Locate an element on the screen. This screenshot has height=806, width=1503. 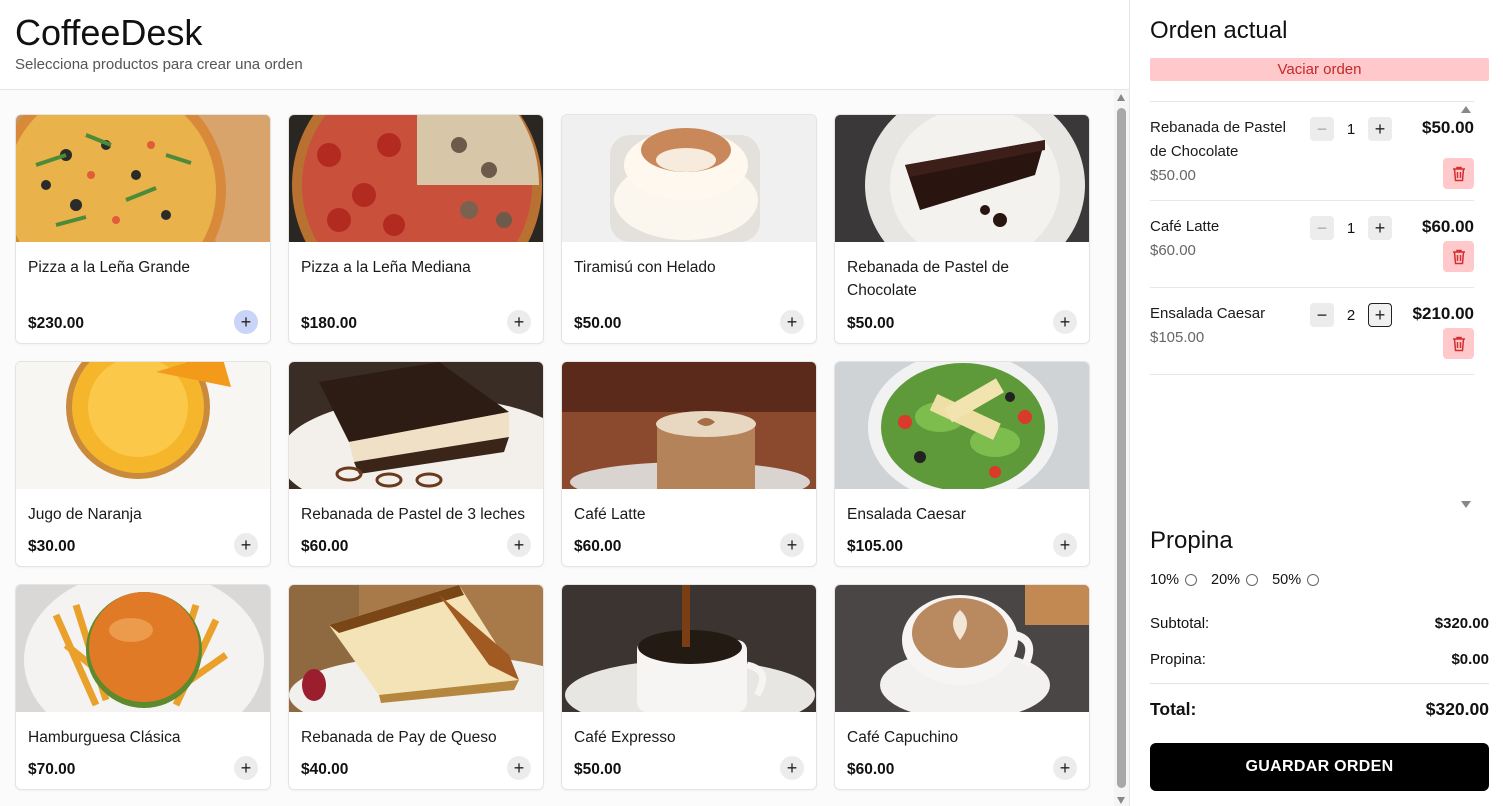
product-card: Hamburguesa Clásica $70.00 + is located at coordinates (143, 687).